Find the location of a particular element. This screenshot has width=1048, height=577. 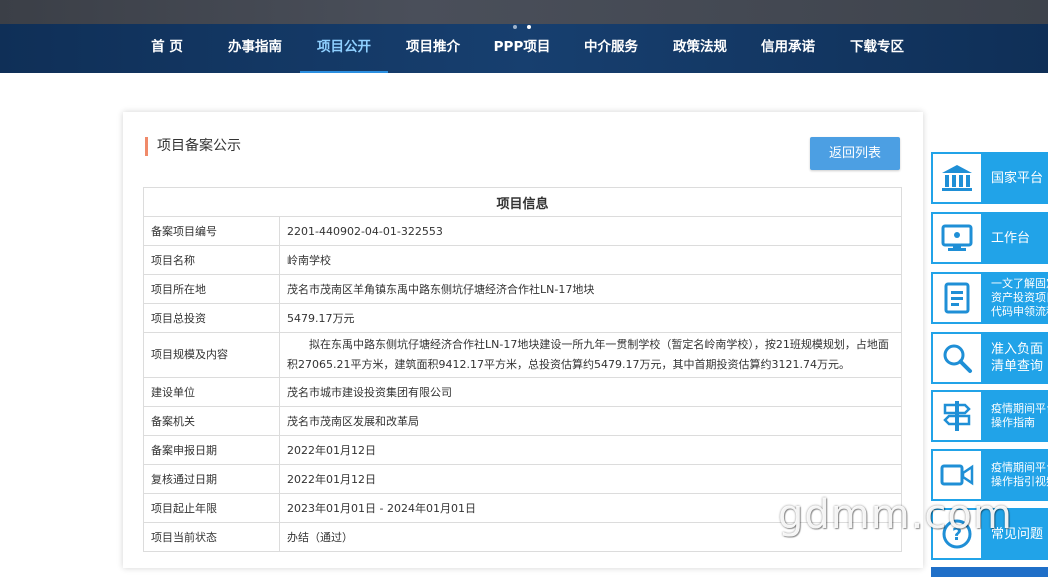

table-row: 备案项目编号 2201-440902-04-01-322553 is located at coordinates (522, 231).